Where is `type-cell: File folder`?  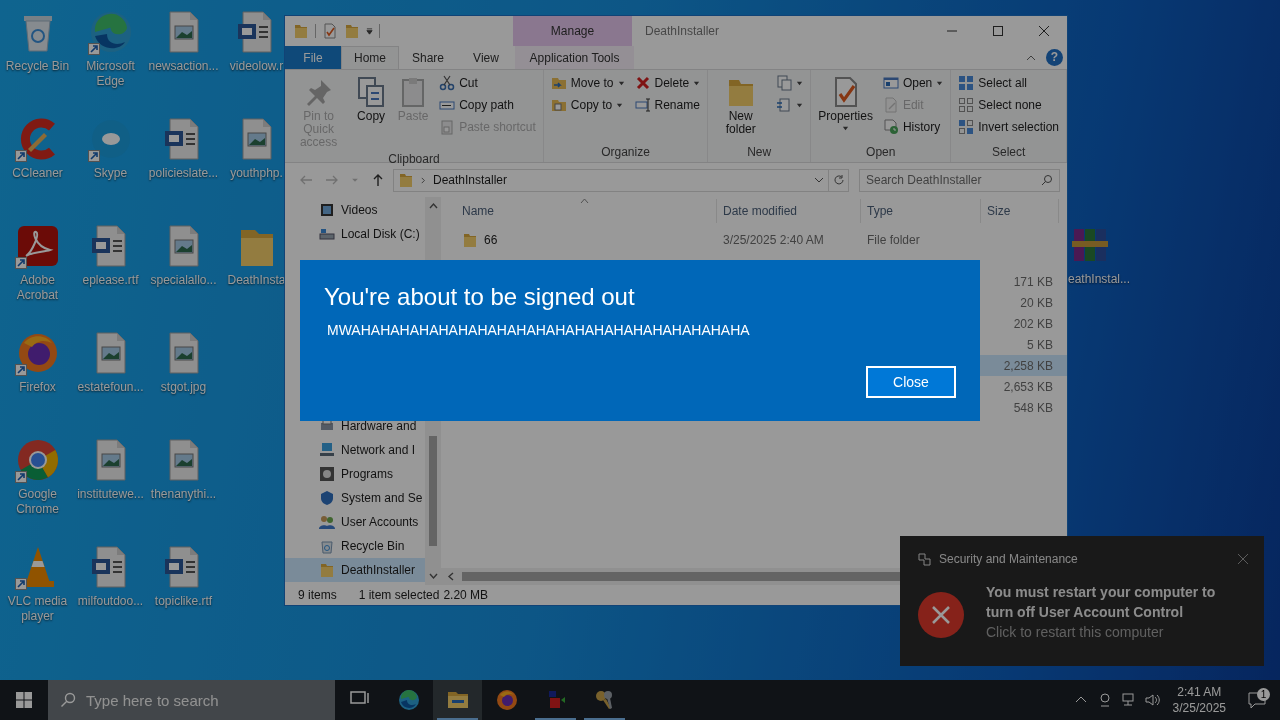
type-cell: File folder is located at coordinates (893, 239).